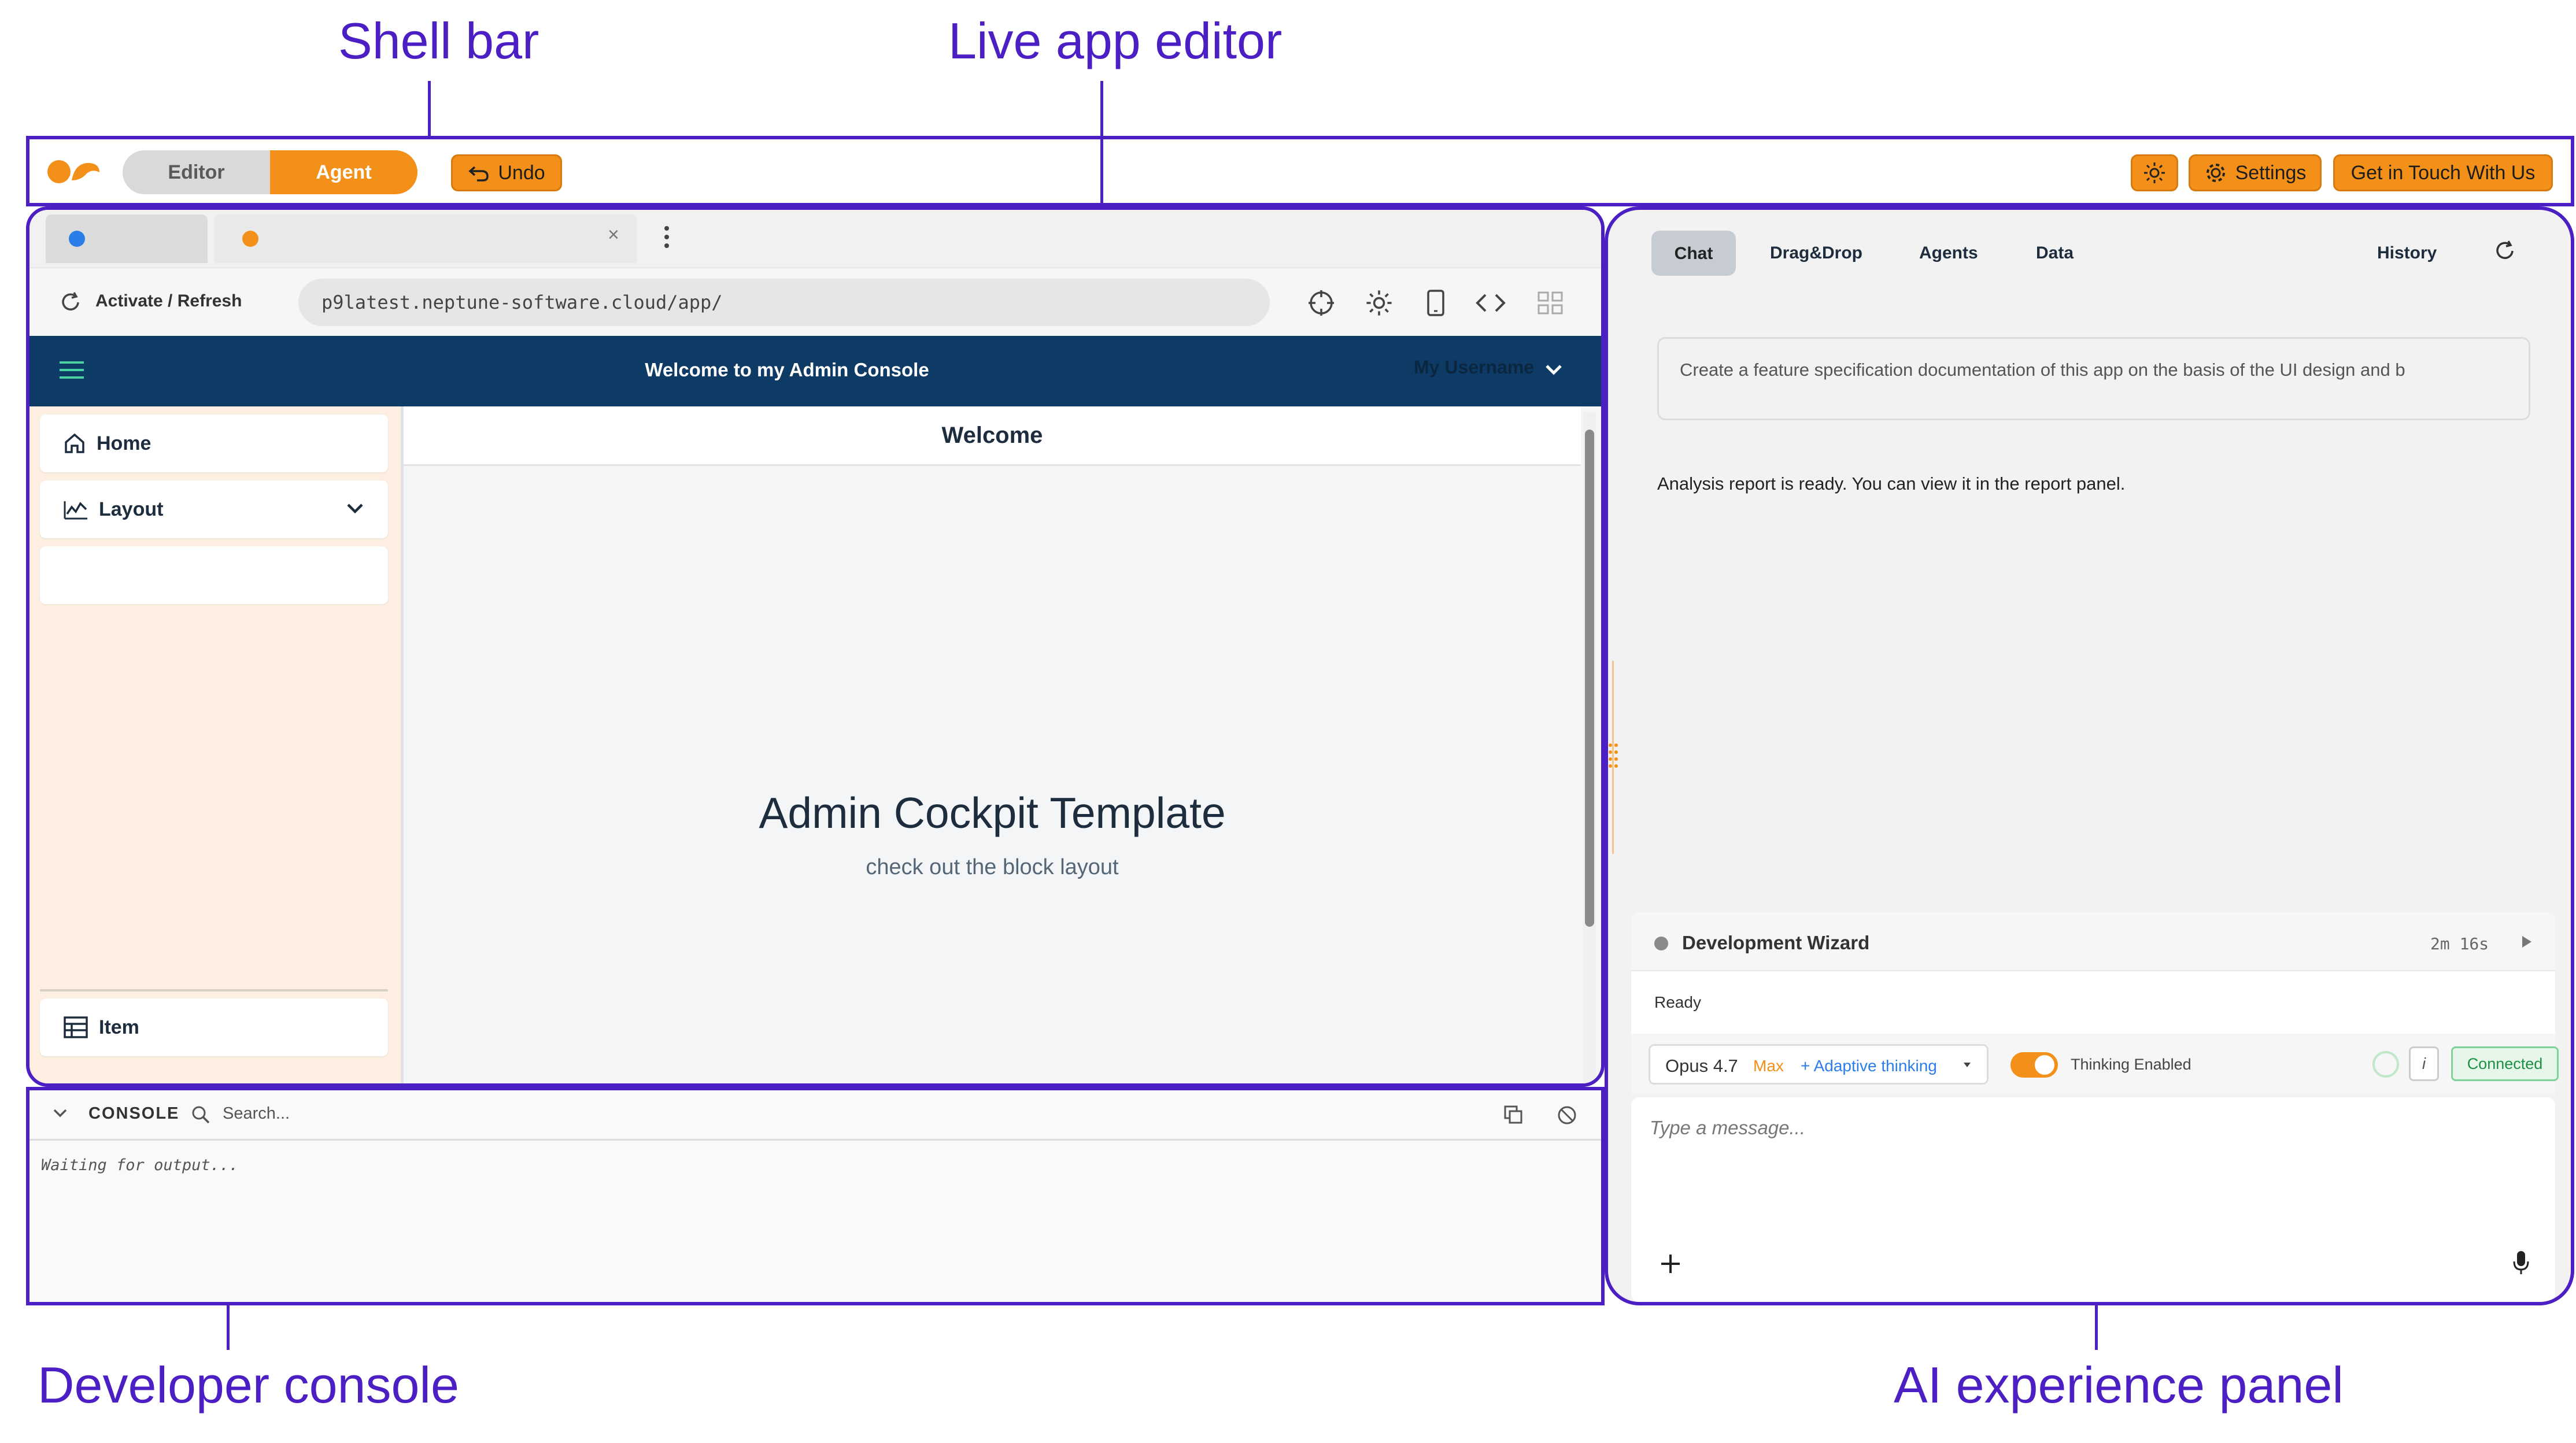  What do you see at coordinates (75, 444) in the screenshot?
I see `home-icon` at bounding box center [75, 444].